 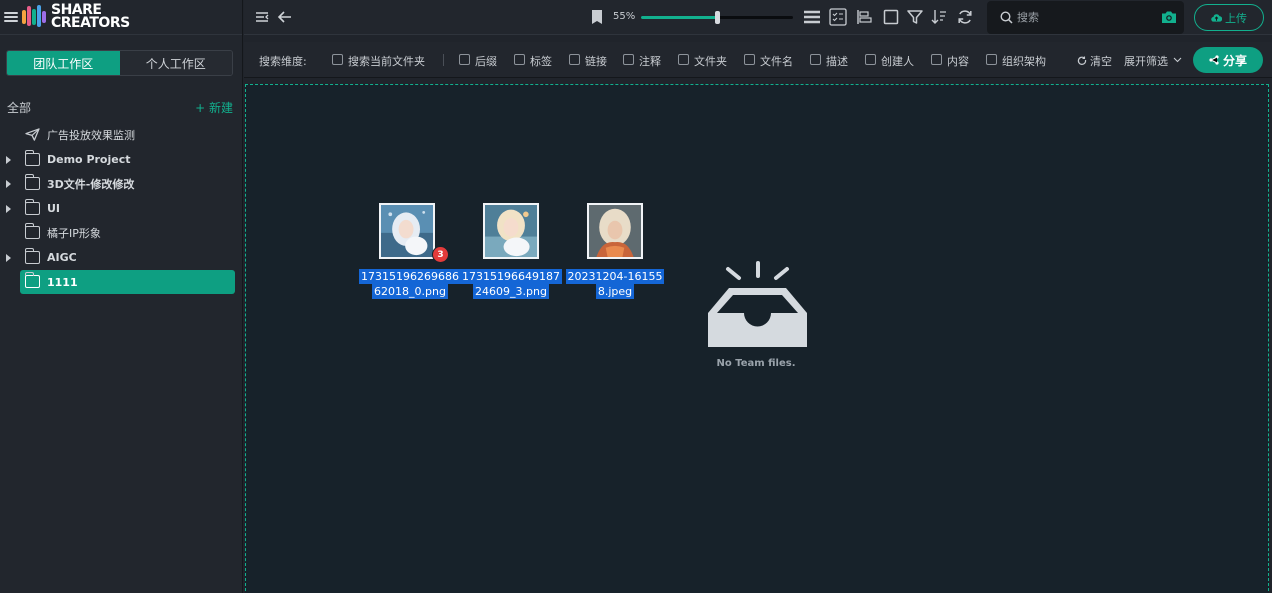 What do you see at coordinates (121, 209) in the screenshot?
I see `tree-item-ui: UI` at bounding box center [121, 209].